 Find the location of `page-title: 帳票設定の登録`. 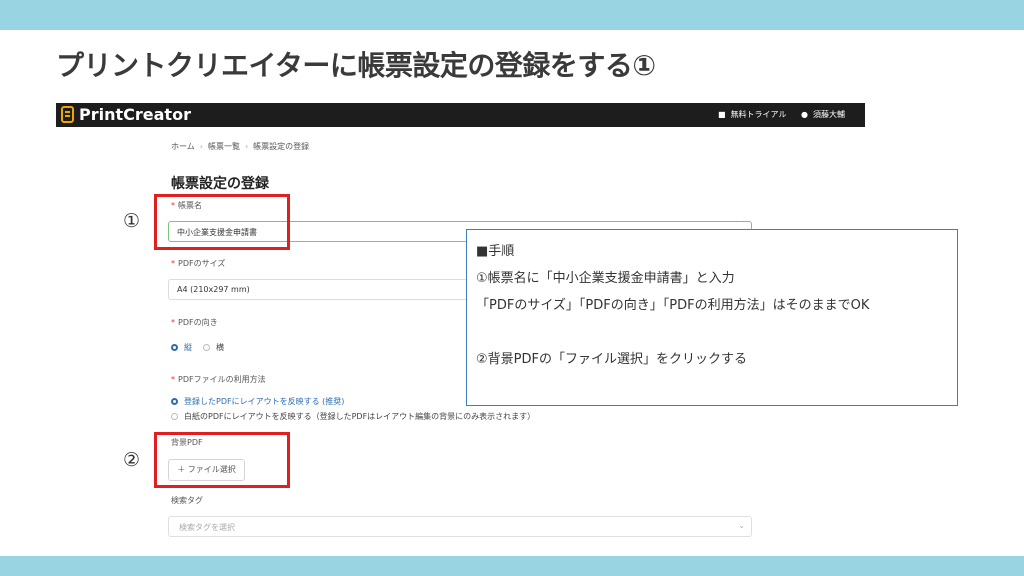

page-title: 帳票設定の登録 is located at coordinates (220, 184).